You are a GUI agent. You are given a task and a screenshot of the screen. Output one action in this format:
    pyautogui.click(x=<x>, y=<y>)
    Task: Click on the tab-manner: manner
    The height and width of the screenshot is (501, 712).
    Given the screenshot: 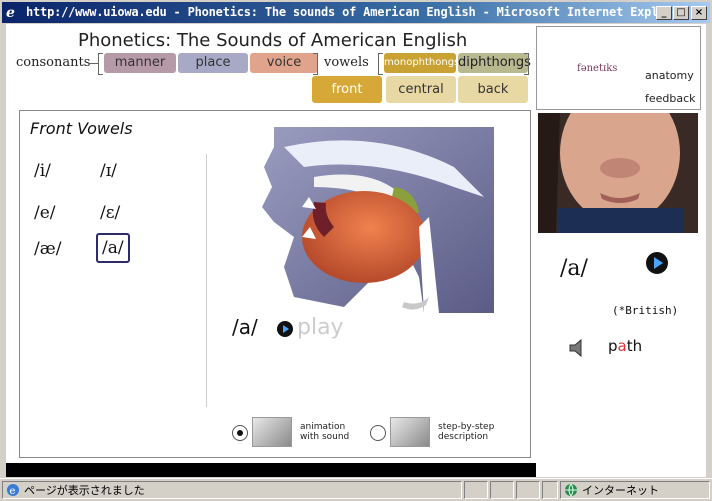 What is the action you would take?
    pyautogui.click(x=140, y=63)
    